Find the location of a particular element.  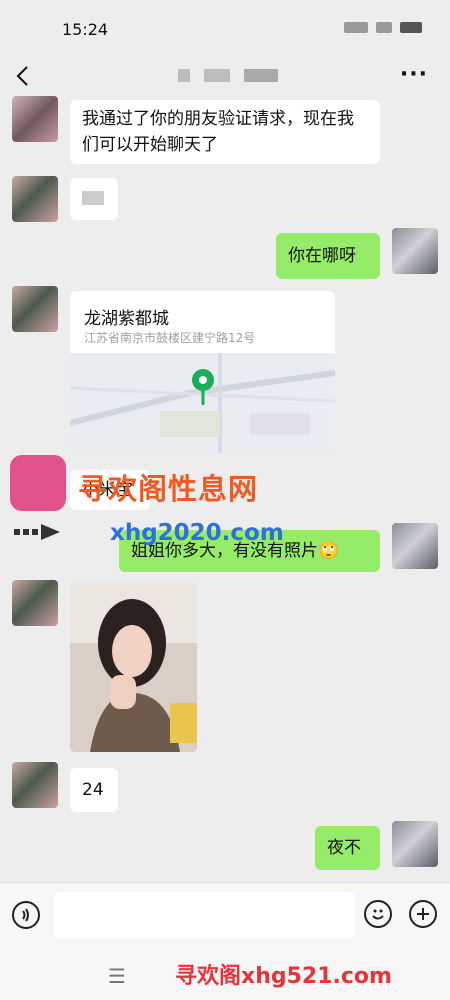

bottom-area: ☰ 寻欢阁xhg521.com is located at coordinates (225, 973).